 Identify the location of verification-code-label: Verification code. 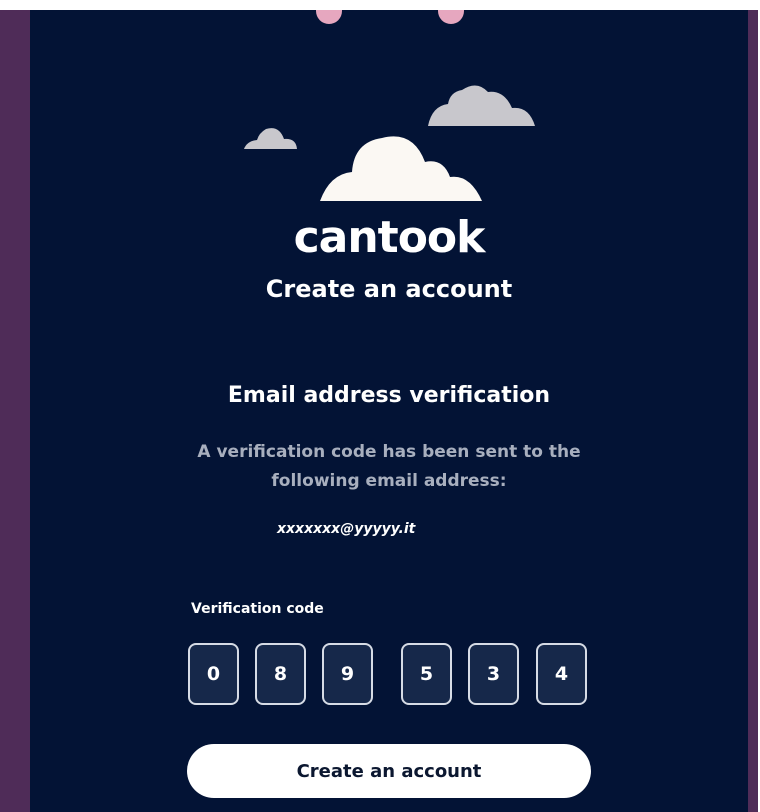
(257, 609).